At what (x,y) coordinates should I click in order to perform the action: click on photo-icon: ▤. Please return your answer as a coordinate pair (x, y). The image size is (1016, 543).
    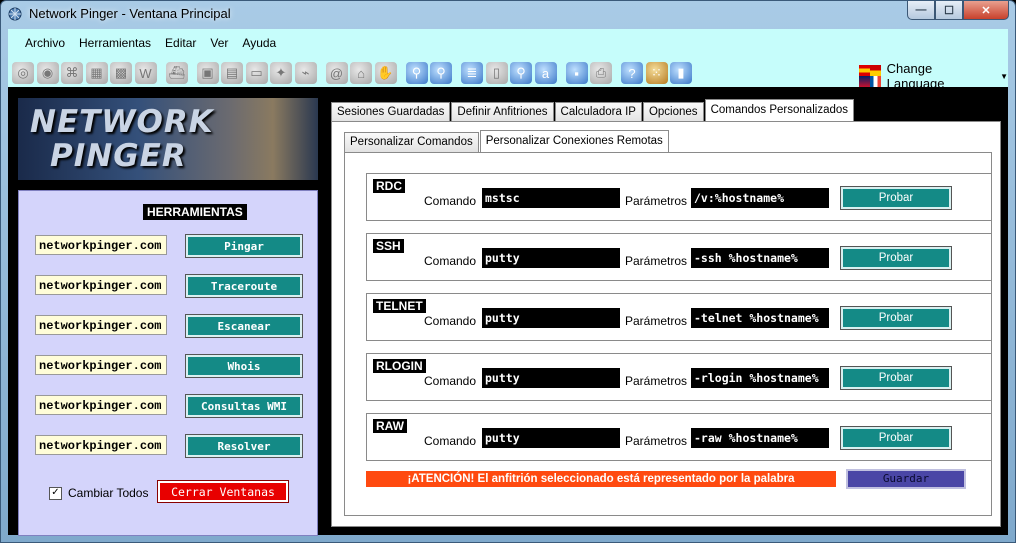
    Looking at the image, I should click on (232, 73).